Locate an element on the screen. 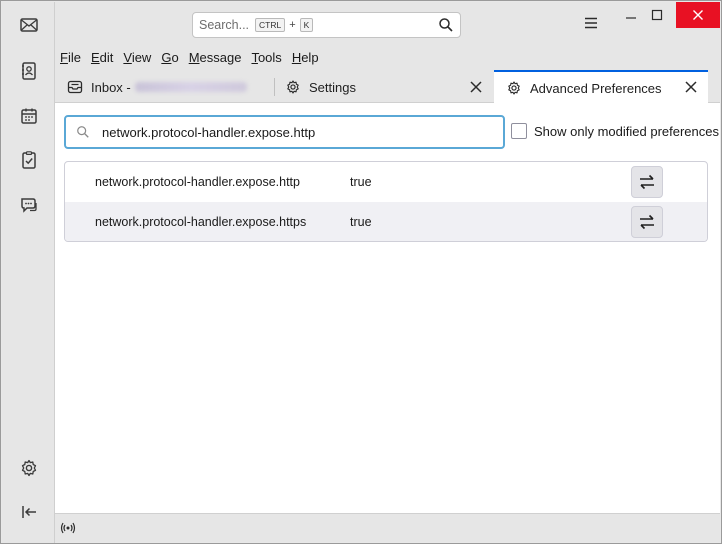 The width and height of the screenshot is (722, 544). shortcut-plus: + is located at coordinates (292, 25).